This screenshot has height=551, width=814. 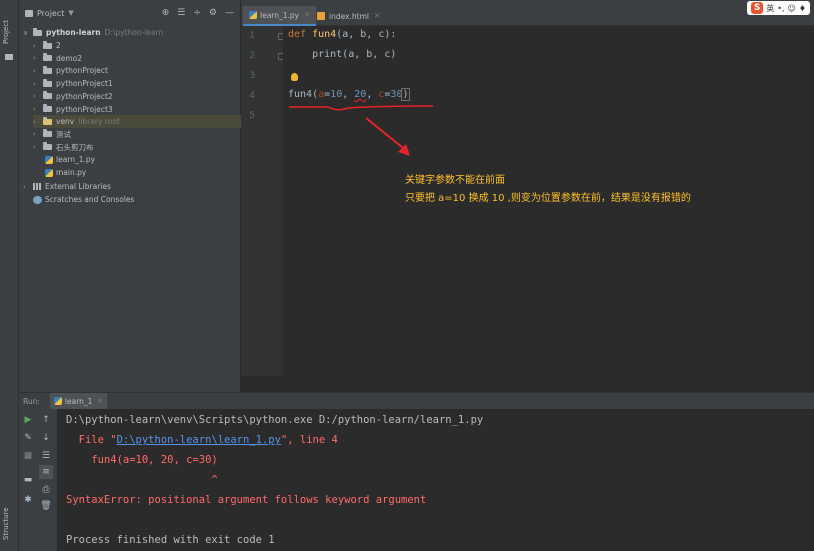 What do you see at coordinates (46, 506) in the screenshot?
I see `trash-icon: 🗑` at bounding box center [46, 506].